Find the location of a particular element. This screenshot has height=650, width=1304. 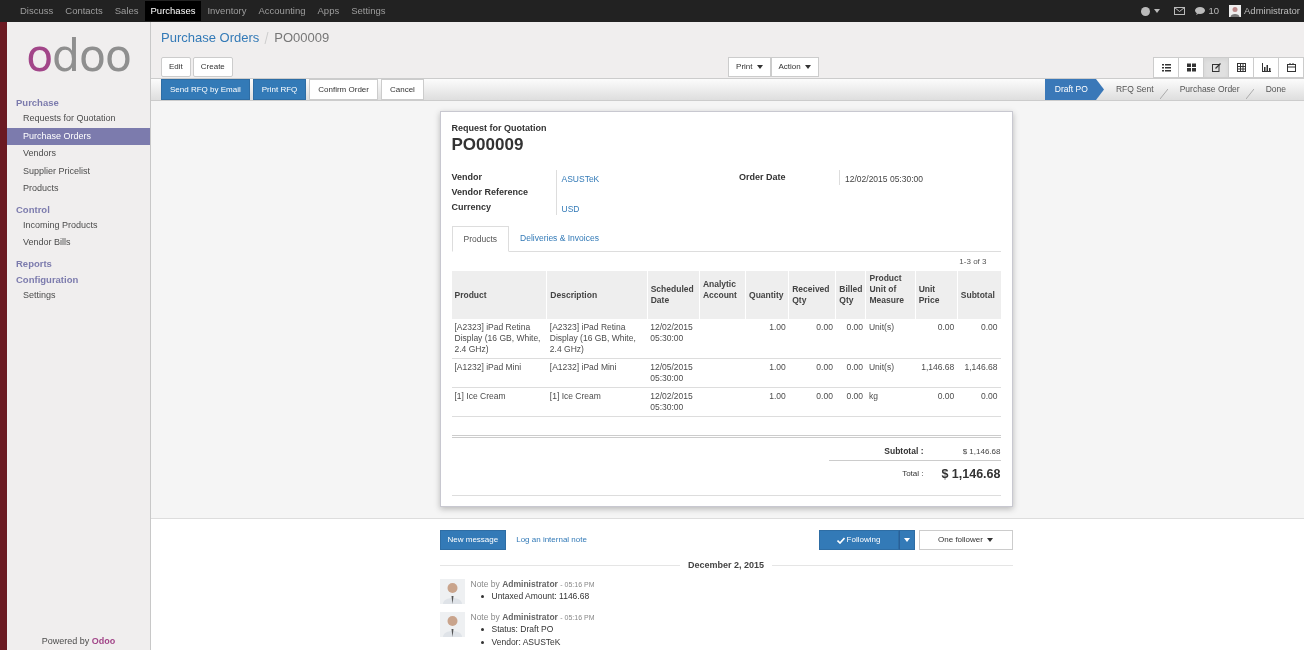

table-cell: [1] Ice Cream is located at coordinates (575, 396).